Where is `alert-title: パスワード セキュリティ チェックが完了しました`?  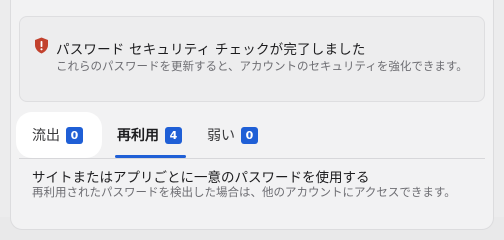
alert-title: パスワード セキュリティ チェックが完了しました is located at coordinates (211, 50).